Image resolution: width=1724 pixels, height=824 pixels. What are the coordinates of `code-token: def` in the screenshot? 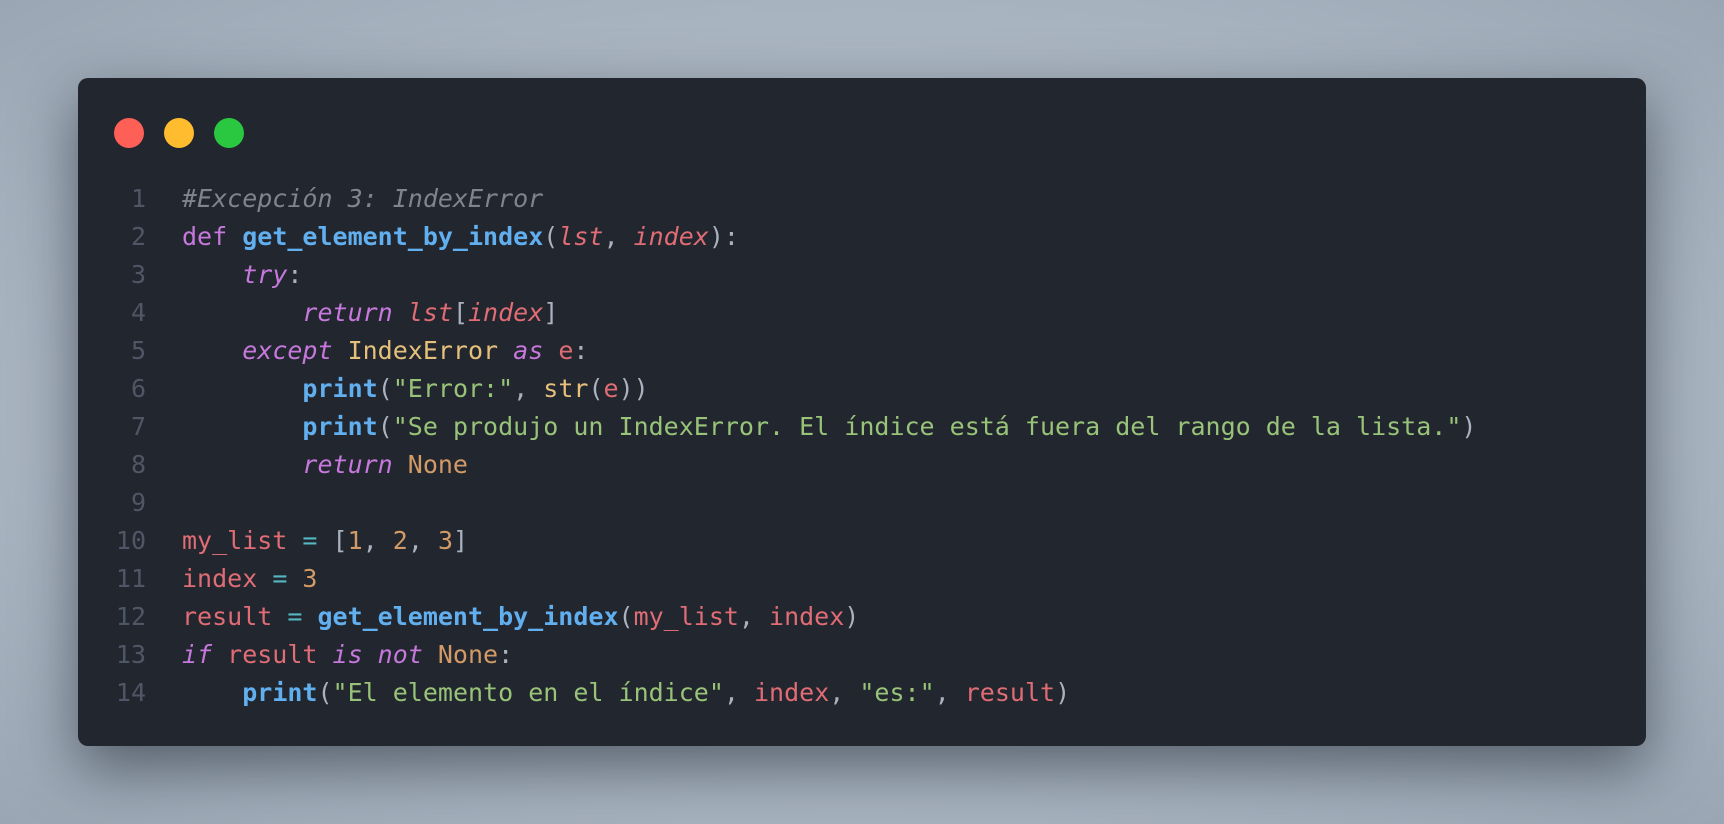 It's located at (212, 236).